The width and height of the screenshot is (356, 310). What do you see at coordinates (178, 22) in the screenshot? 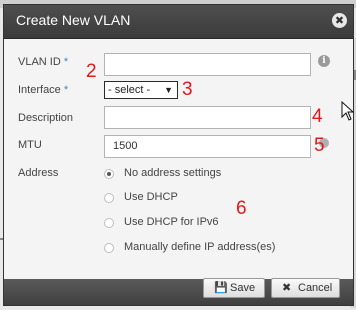
I see `dialog-titlebar: Create New VLAN ✖` at bounding box center [178, 22].